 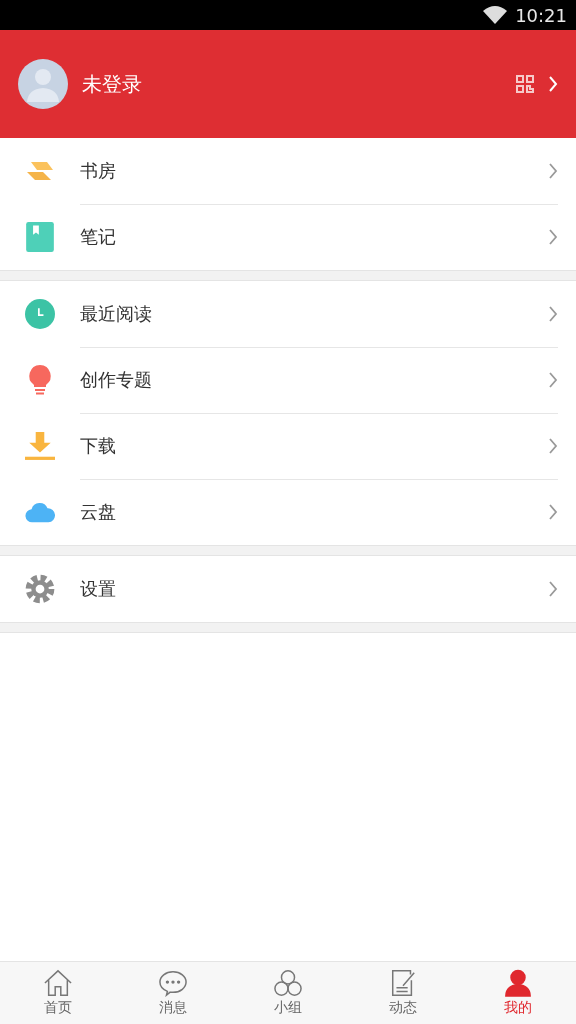 What do you see at coordinates (288, 380) in the screenshot?
I see `menu-item: 创作专题` at bounding box center [288, 380].